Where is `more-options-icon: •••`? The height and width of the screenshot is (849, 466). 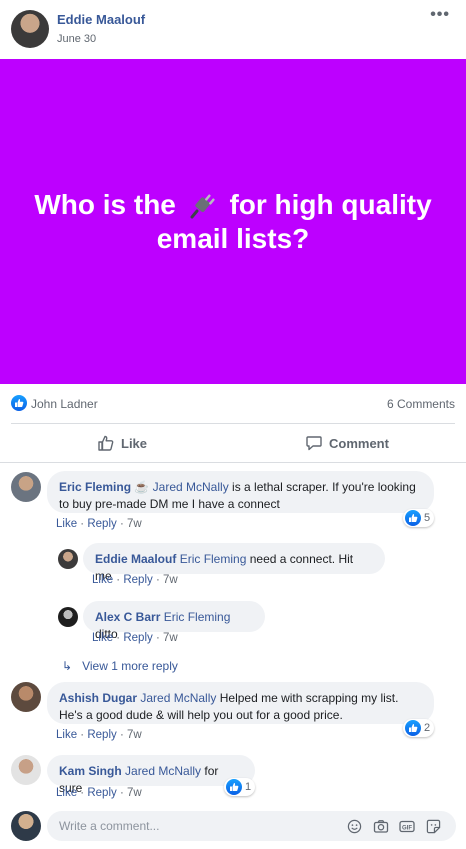
more-options-icon: ••• is located at coordinates (440, 15).